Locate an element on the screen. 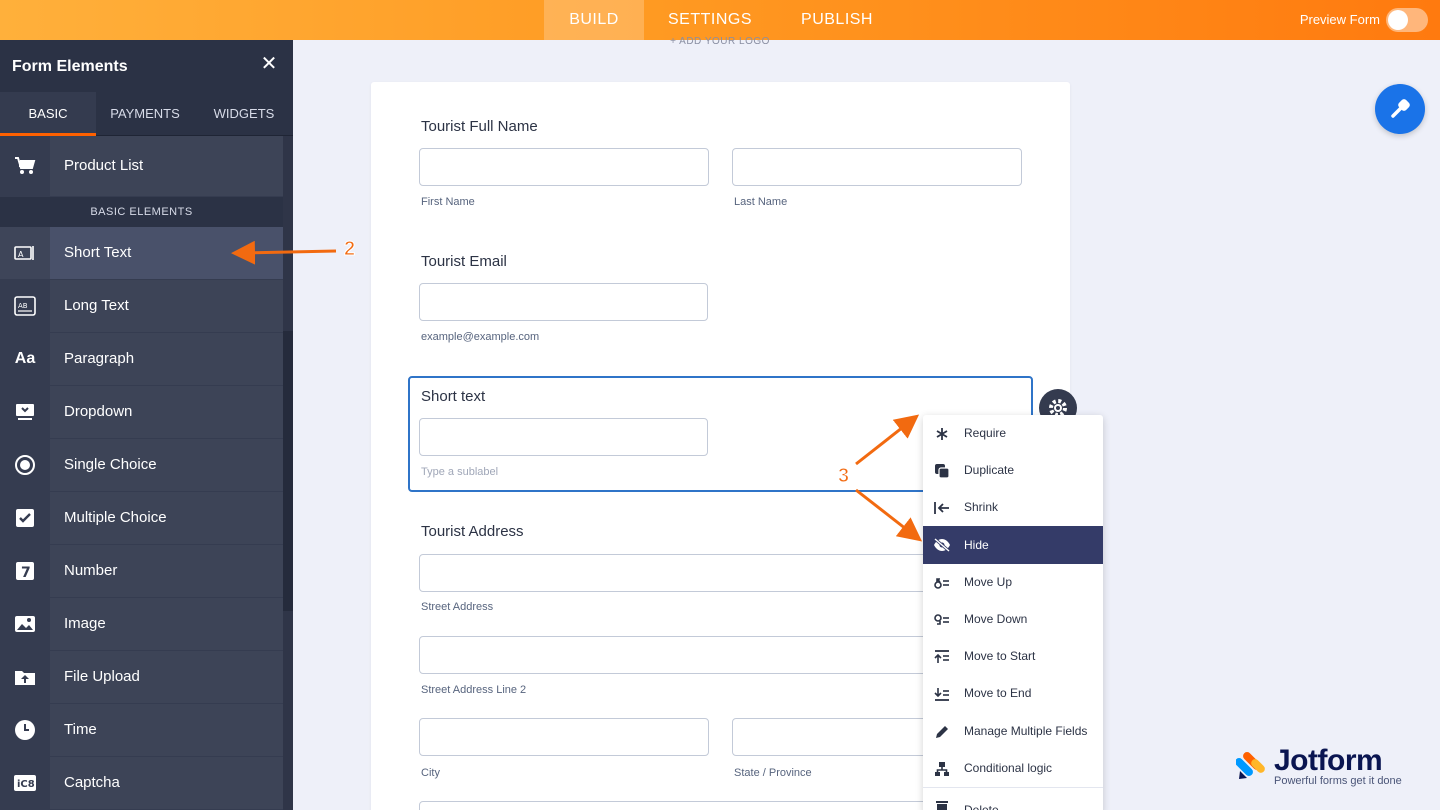 Image resolution: width=1440 pixels, height=810 pixels. menu-item-shrink: Shrink is located at coordinates (1013, 507).